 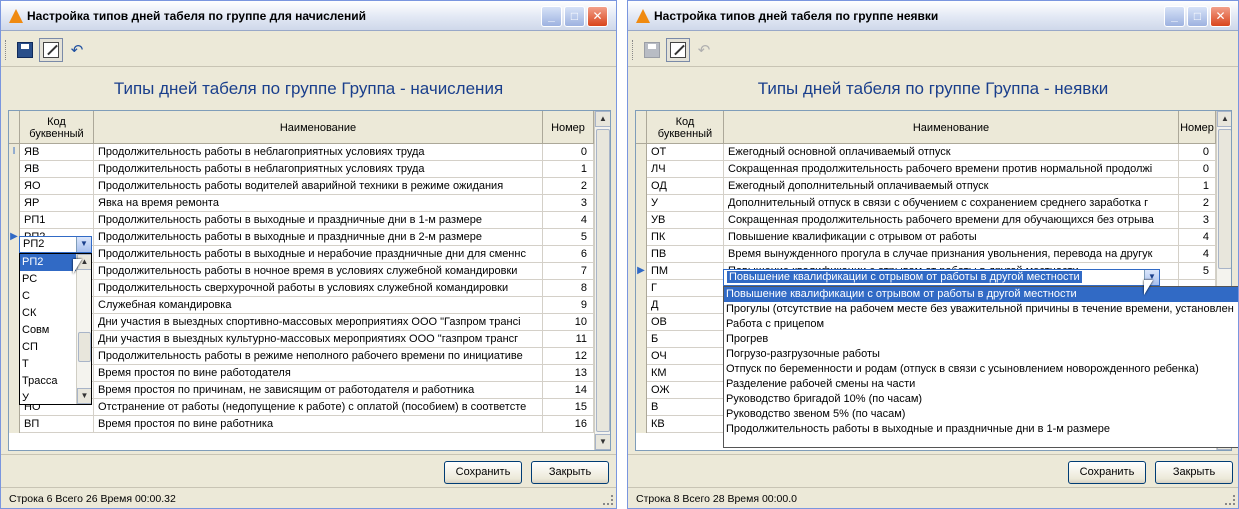 I want to click on cell-num: 2, so click(x=568, y=186).